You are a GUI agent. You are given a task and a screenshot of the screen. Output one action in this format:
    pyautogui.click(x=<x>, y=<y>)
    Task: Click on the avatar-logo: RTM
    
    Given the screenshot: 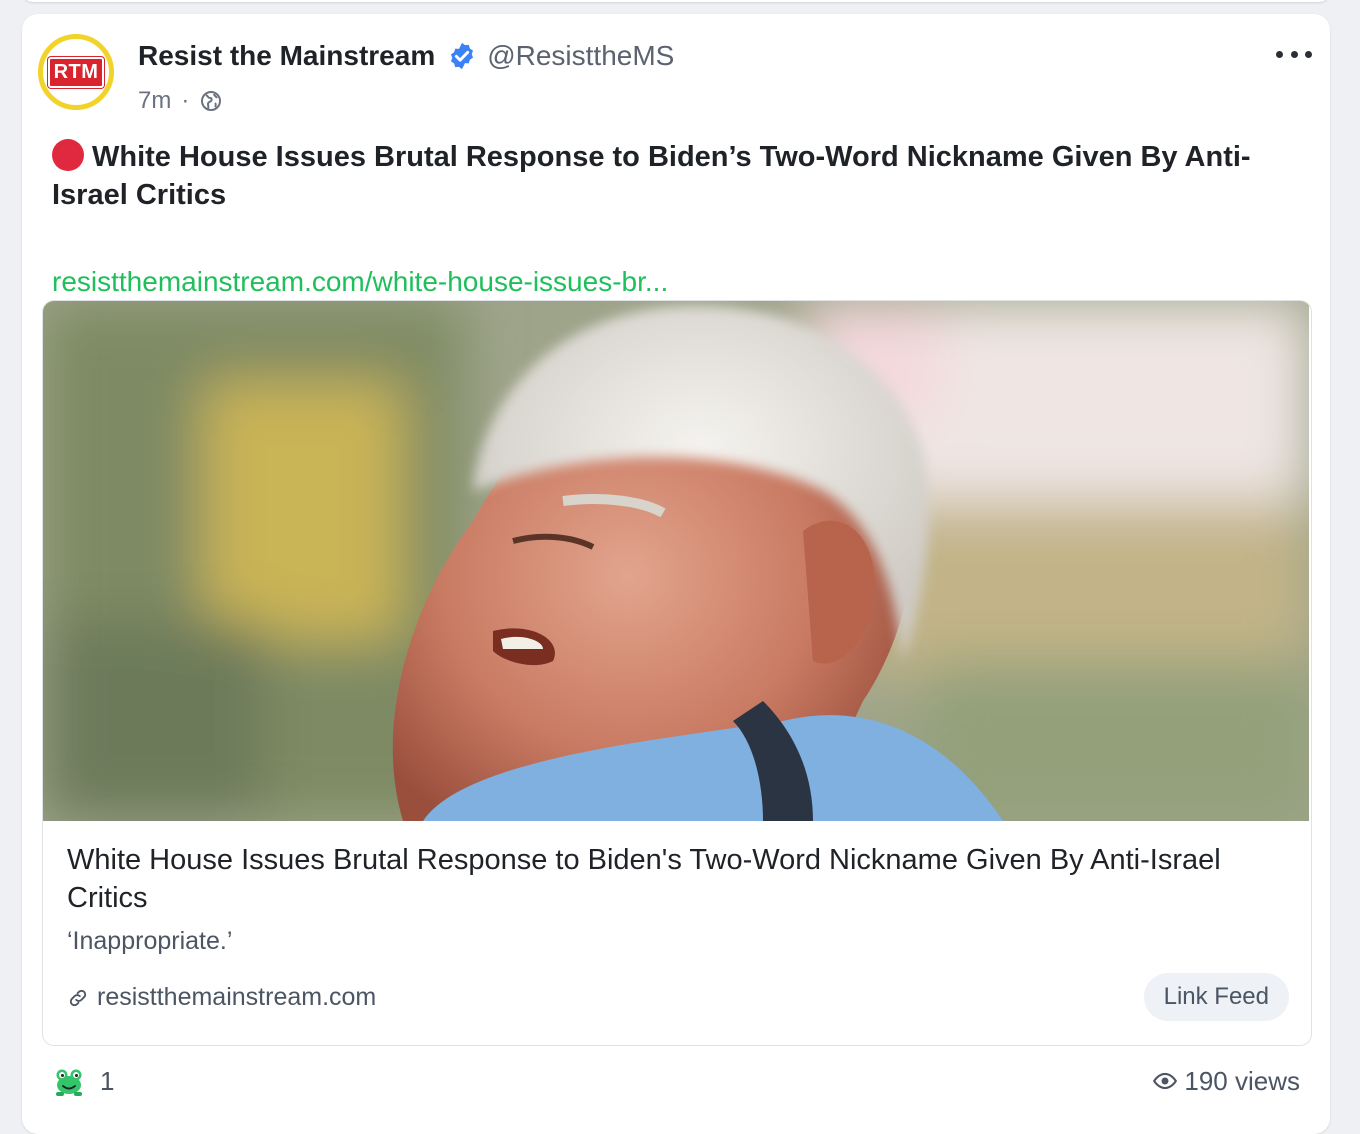 What is the action you would take?
    pyautogui.click(x=76, y=72)
    